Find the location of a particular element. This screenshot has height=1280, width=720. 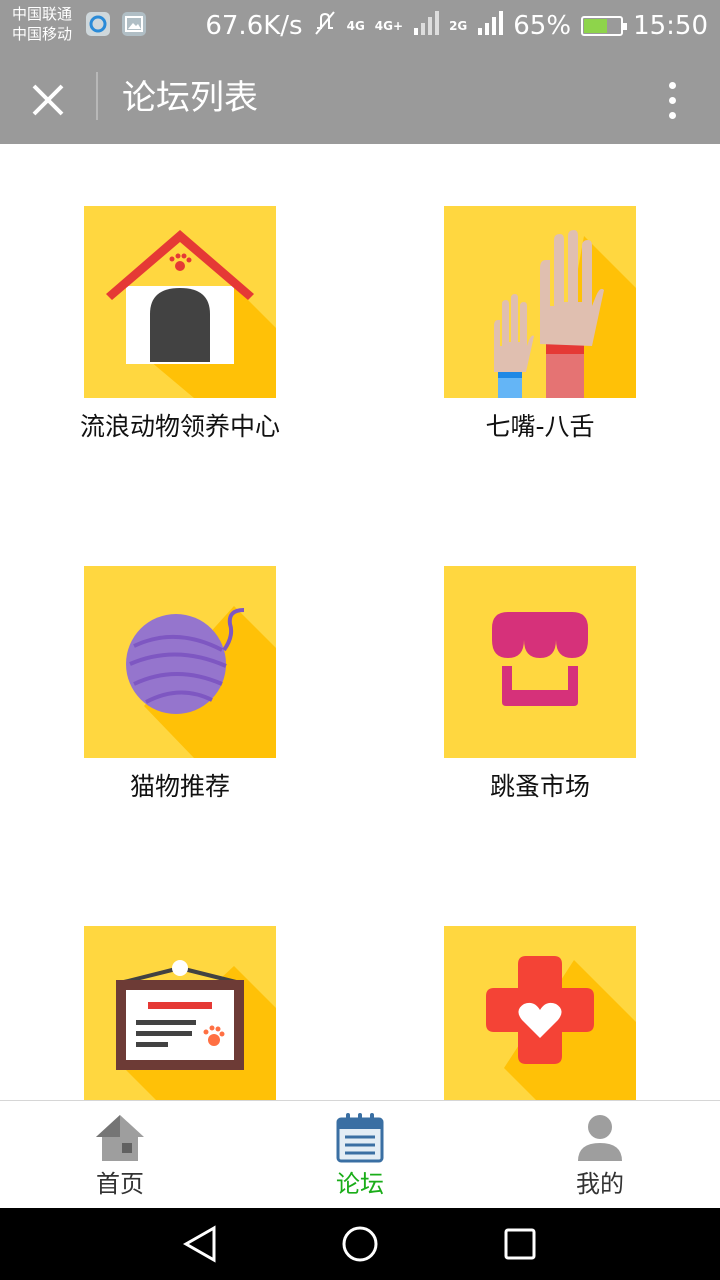

forum-item-notice-board is located at coordinates (180, 1013).